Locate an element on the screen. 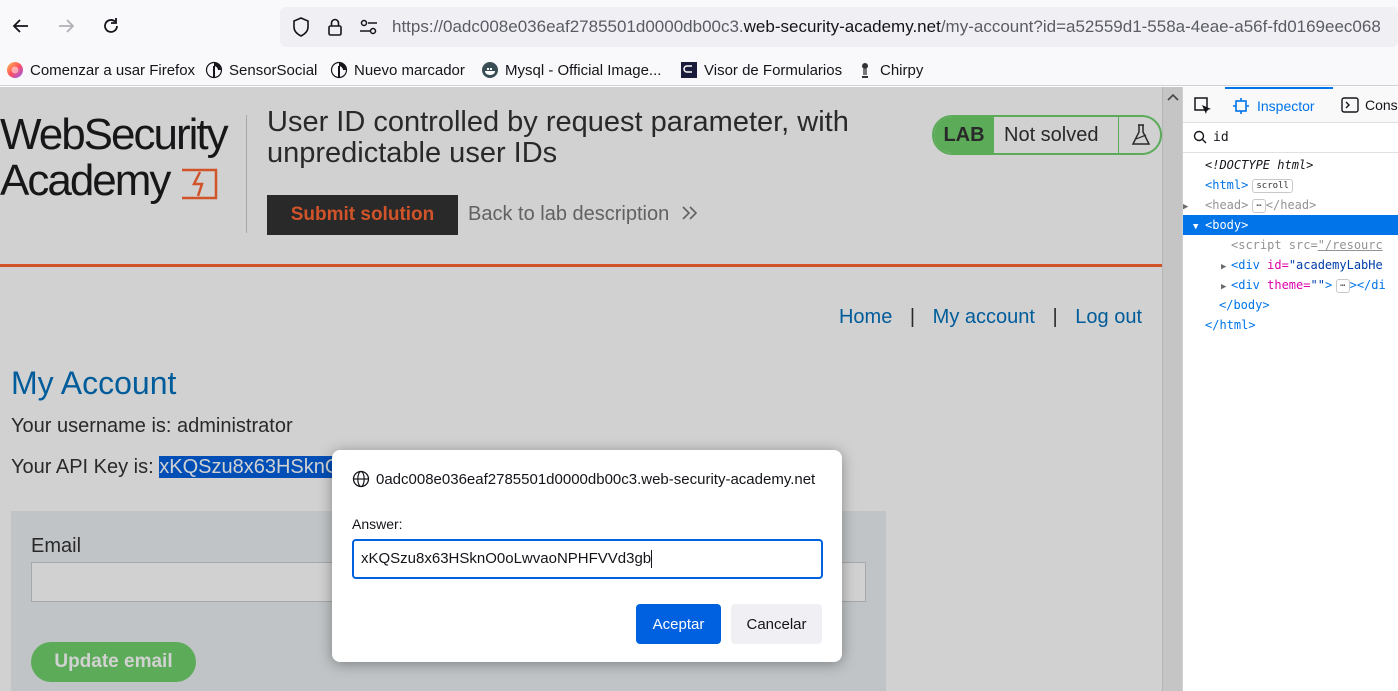 This screenshot has height=691, width=1398. bookmark-label: Chirpy is located at coordinates (902, 70).